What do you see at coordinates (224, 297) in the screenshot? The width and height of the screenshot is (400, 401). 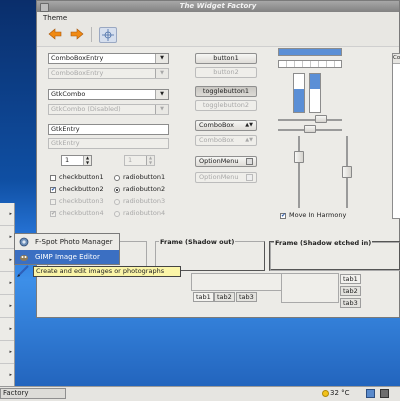 I see `tab-bottom-2: tab2` at bounding box center [224, 297].